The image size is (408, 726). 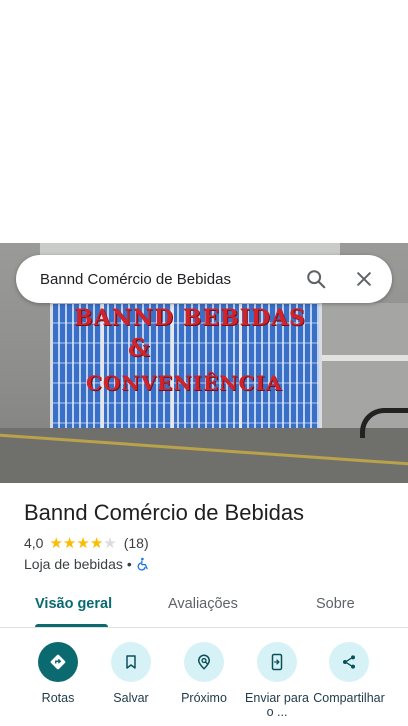 I want to click on directions-icon, so click(x=58, y=662).